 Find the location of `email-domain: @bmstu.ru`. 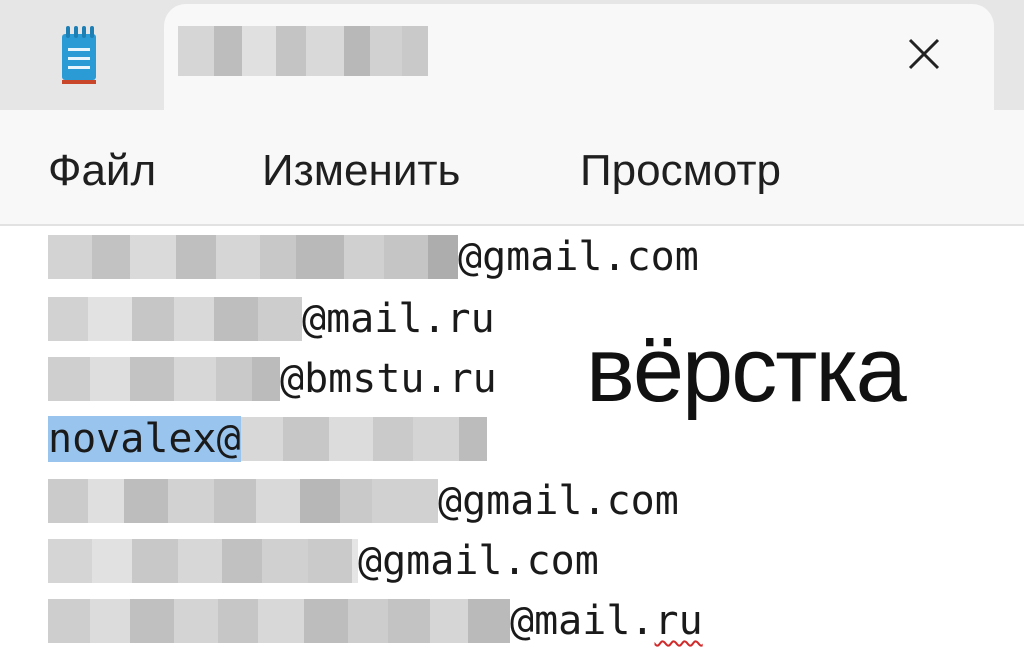

email-domain: @bmstu.ru is located at coordinates (388, 379).